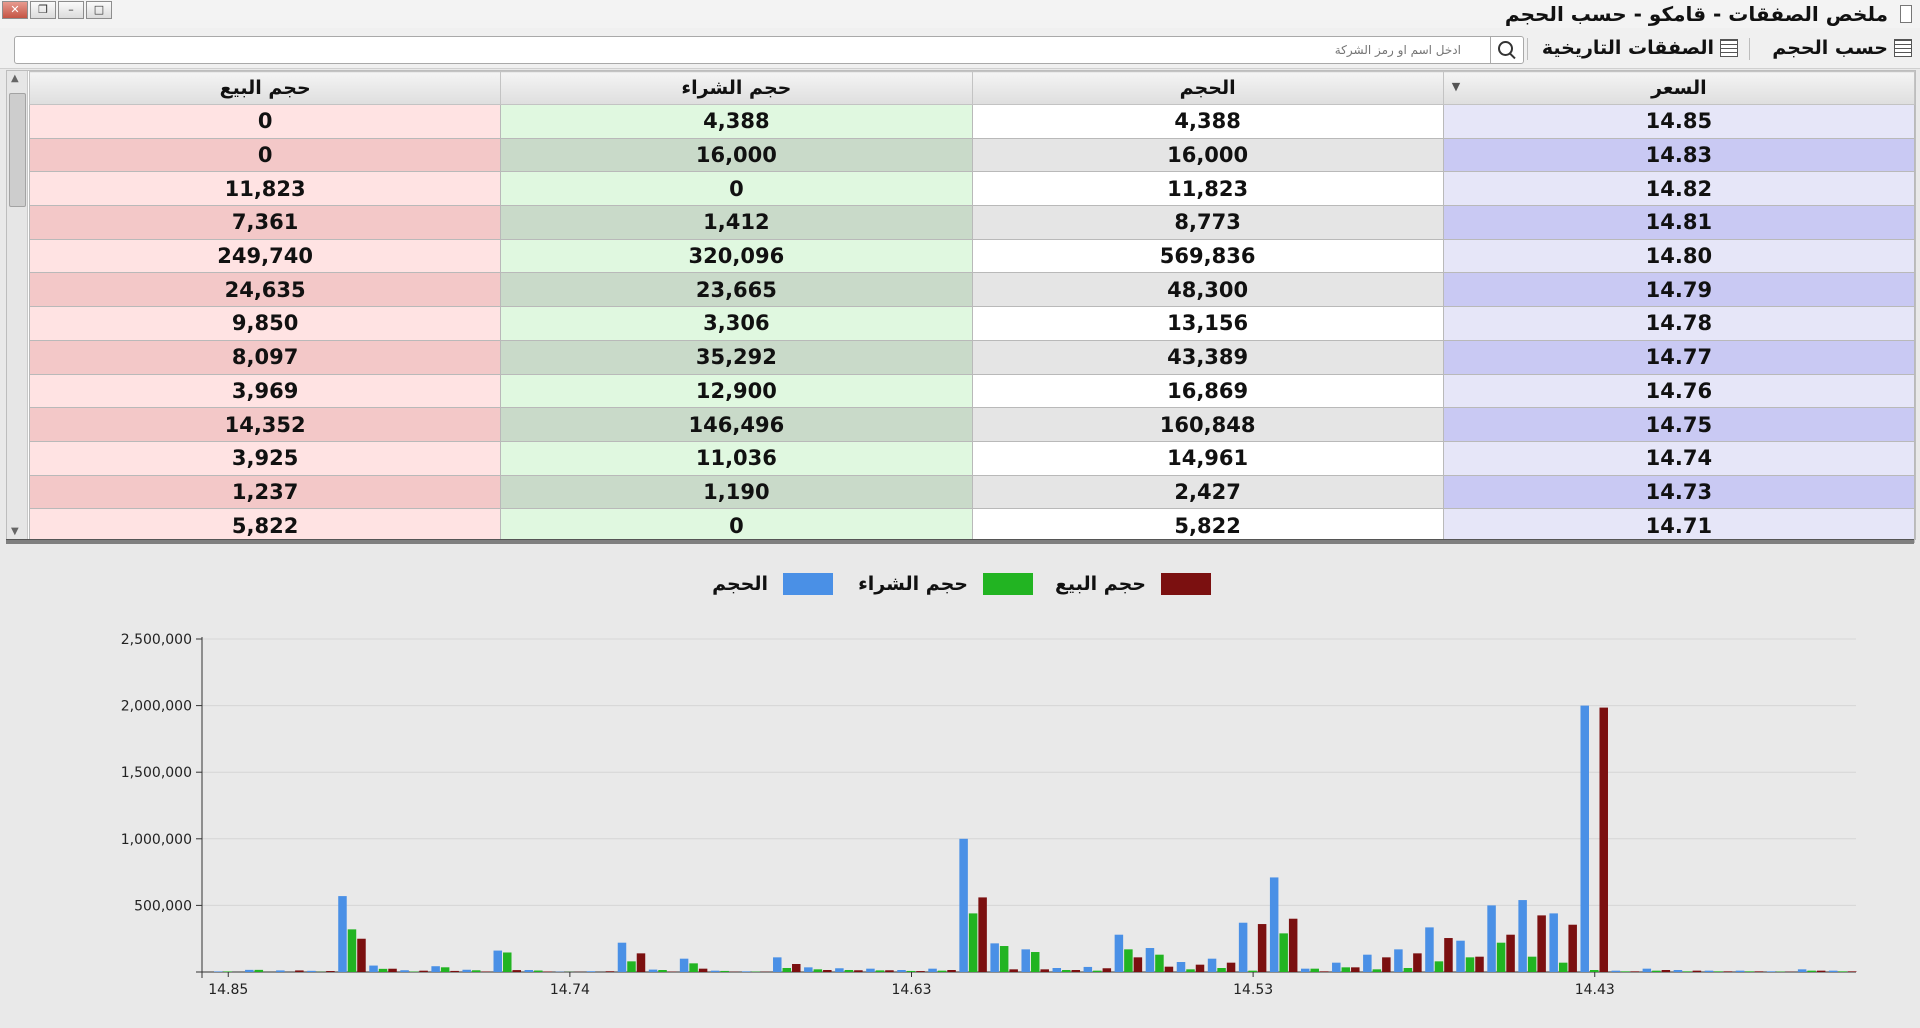 The width and height of the screenshot is (1920, 1028). I want to click on minimize-button: –, so click(71, 10).